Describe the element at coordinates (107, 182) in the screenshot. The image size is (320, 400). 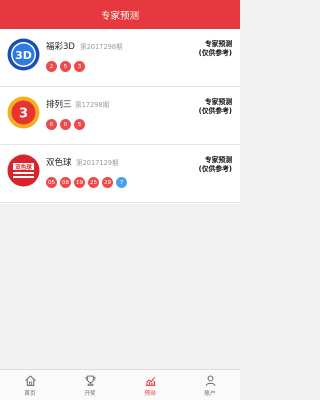
I see `red-ball: 29` at that location.